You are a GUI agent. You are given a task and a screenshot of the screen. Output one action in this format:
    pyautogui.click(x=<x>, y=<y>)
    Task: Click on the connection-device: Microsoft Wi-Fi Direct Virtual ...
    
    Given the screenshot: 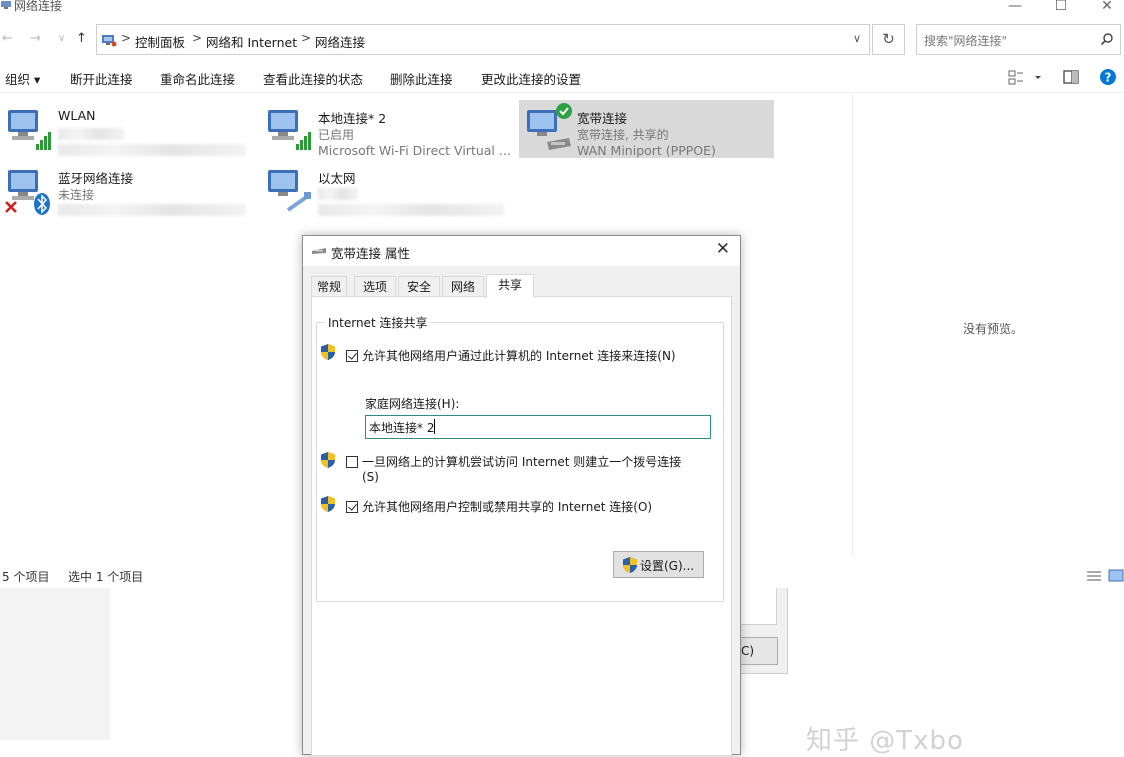 What is the action you would take?
    pyautogui.click(x=414, y=150)
    